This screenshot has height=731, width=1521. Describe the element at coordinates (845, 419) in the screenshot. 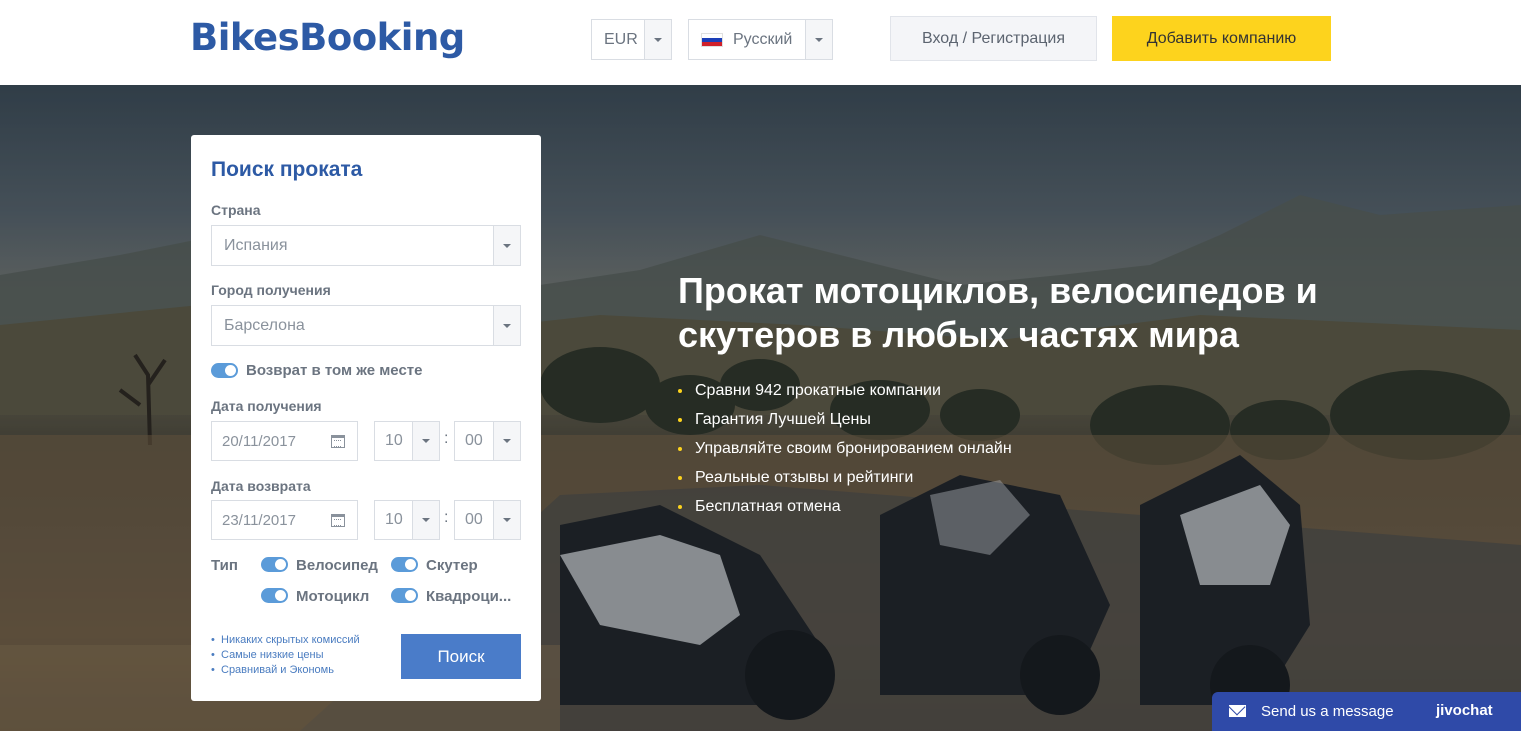

I see `benefit-item: Гарантия Лучшей Цены` at that location.